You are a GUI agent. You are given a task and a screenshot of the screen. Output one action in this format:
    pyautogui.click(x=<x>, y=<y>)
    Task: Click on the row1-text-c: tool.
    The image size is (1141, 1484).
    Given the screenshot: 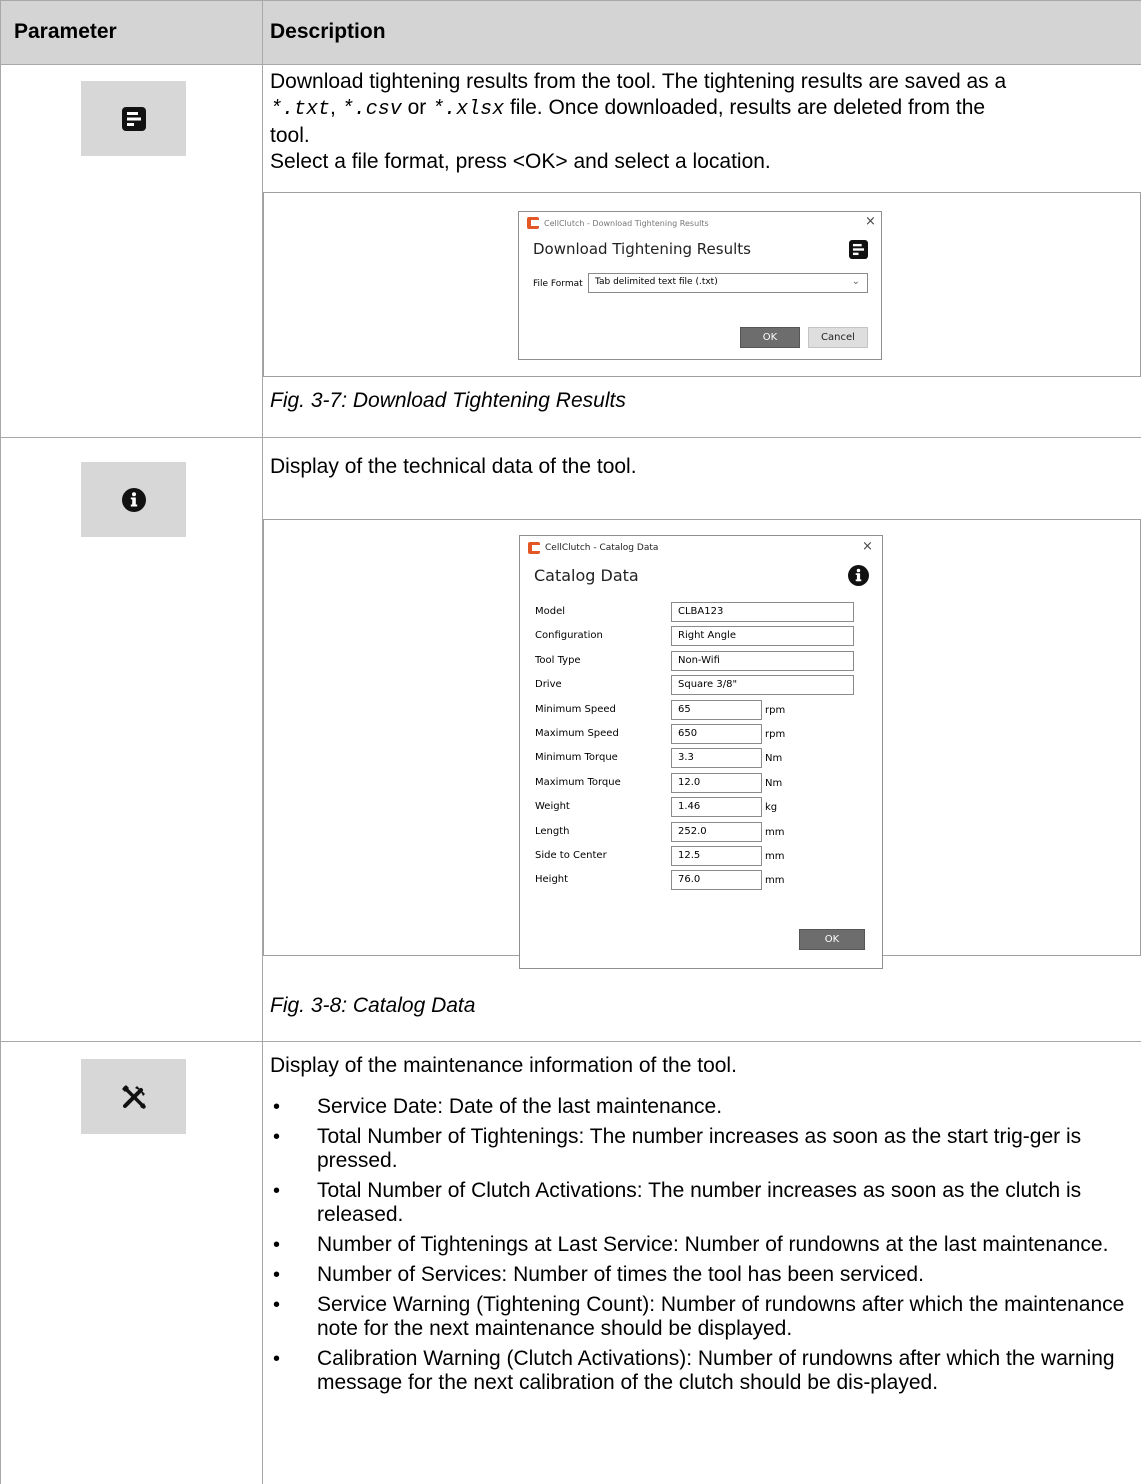 What is the action you would take?
    pyautogui.click(x=290, y=135)
    